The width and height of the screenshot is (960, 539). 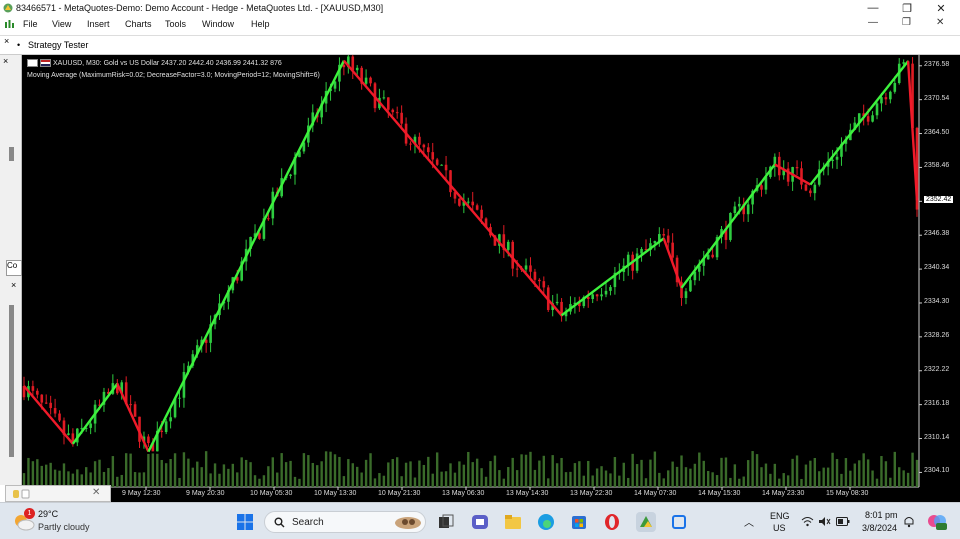 I want to click on side-tab-partial: Co, so click(x=14, y=268).